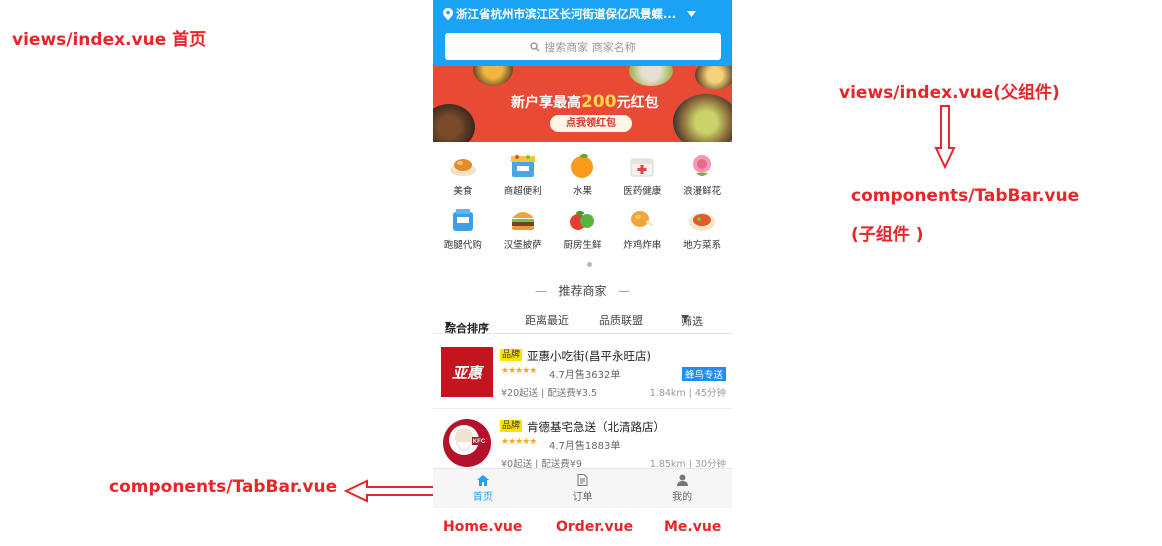 This screenshot has width=1162, height=546. I want to click on carousel-indicator, so click(589, 264).